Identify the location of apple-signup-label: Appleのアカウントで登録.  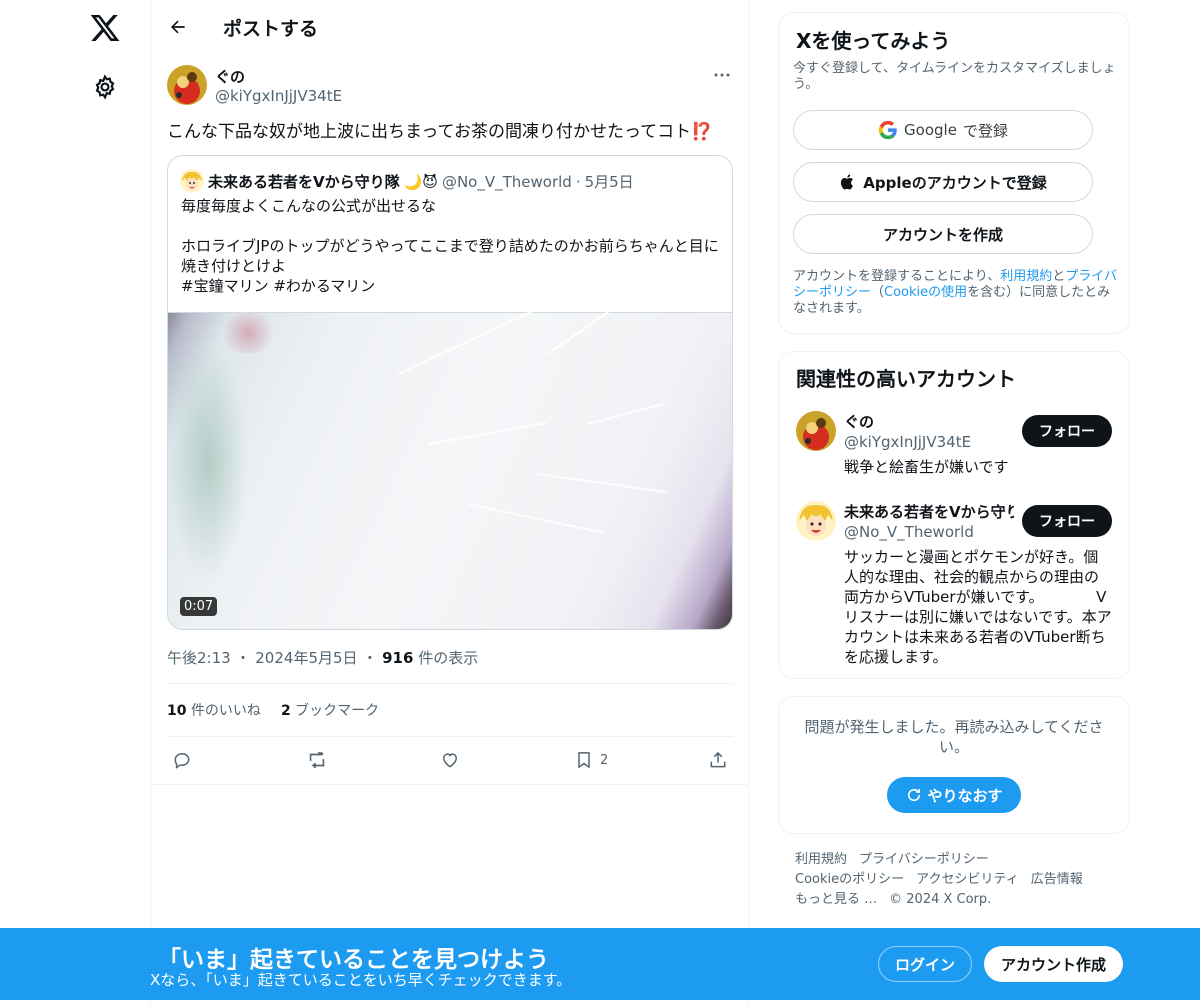
(955, 182).